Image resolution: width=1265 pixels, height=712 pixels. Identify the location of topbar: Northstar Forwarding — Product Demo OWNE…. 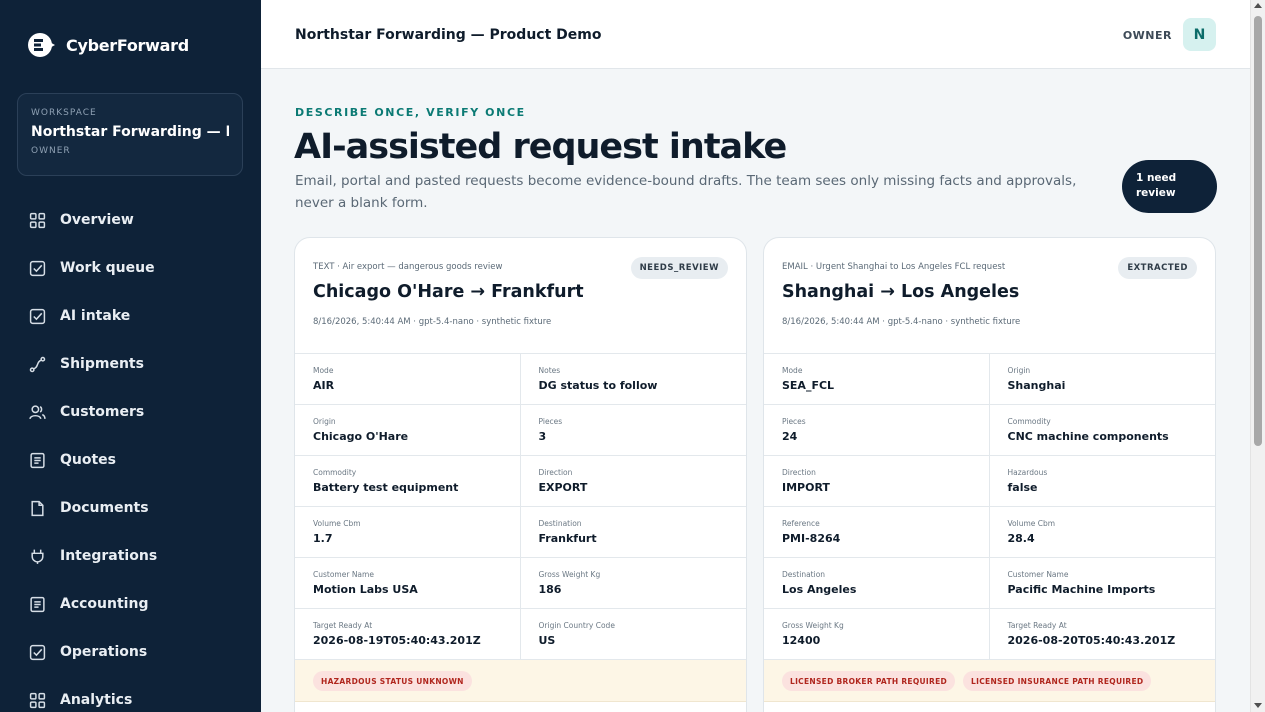
(755, 34).